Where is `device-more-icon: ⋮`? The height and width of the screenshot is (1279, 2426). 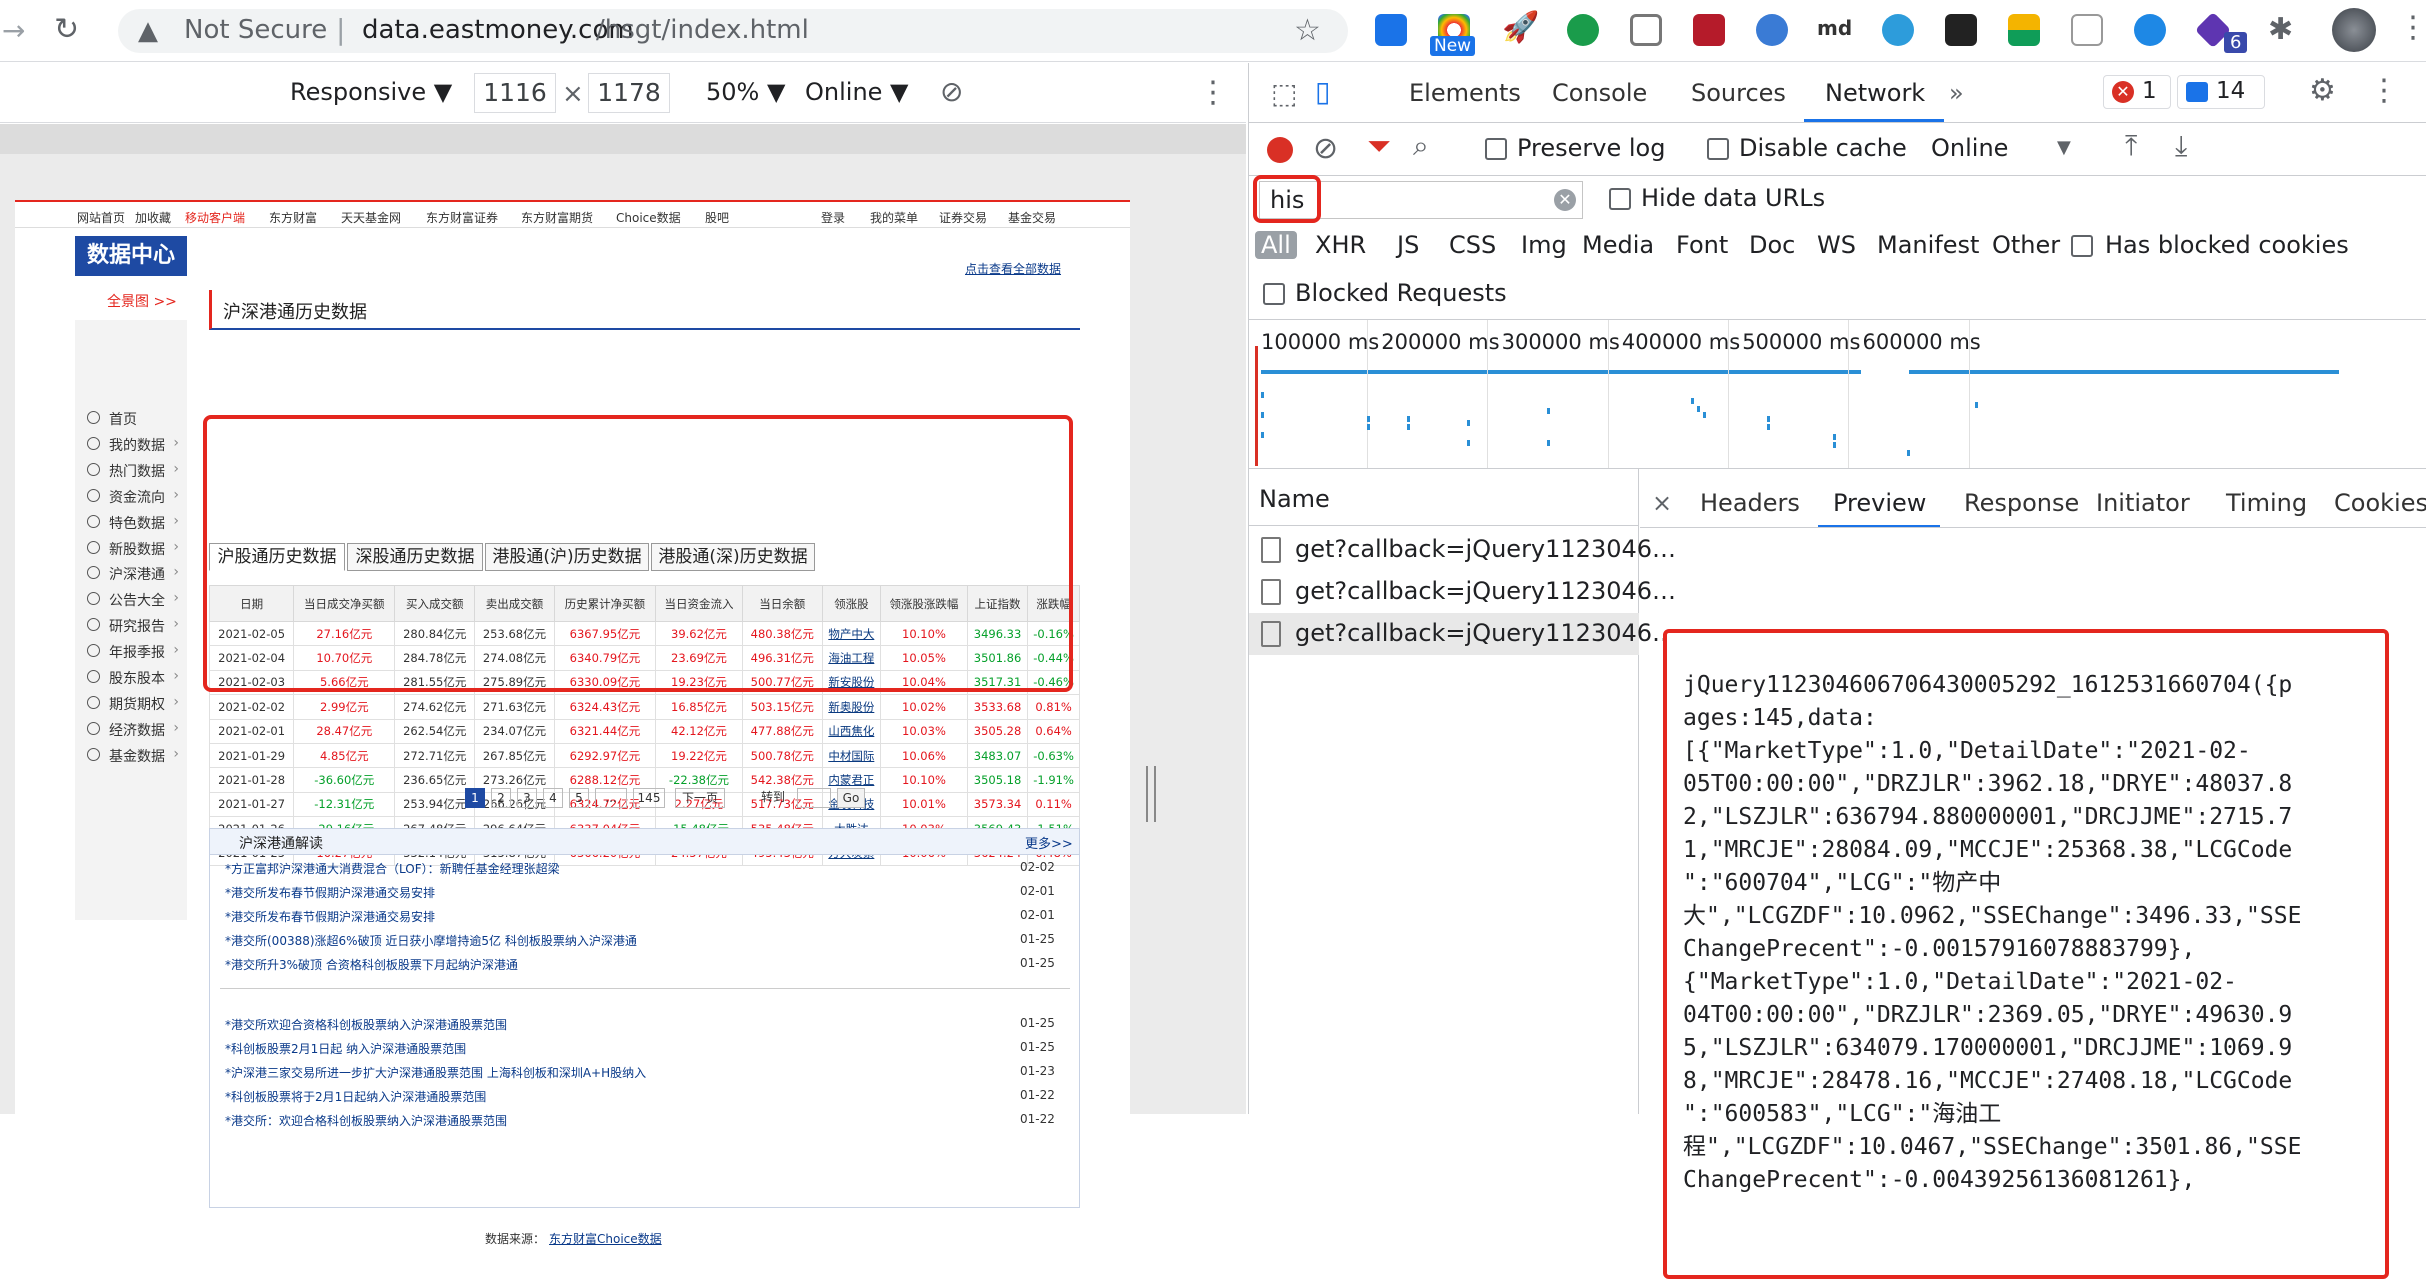
device-more-icon: ⋮ is located at coordinates (1213, 92).